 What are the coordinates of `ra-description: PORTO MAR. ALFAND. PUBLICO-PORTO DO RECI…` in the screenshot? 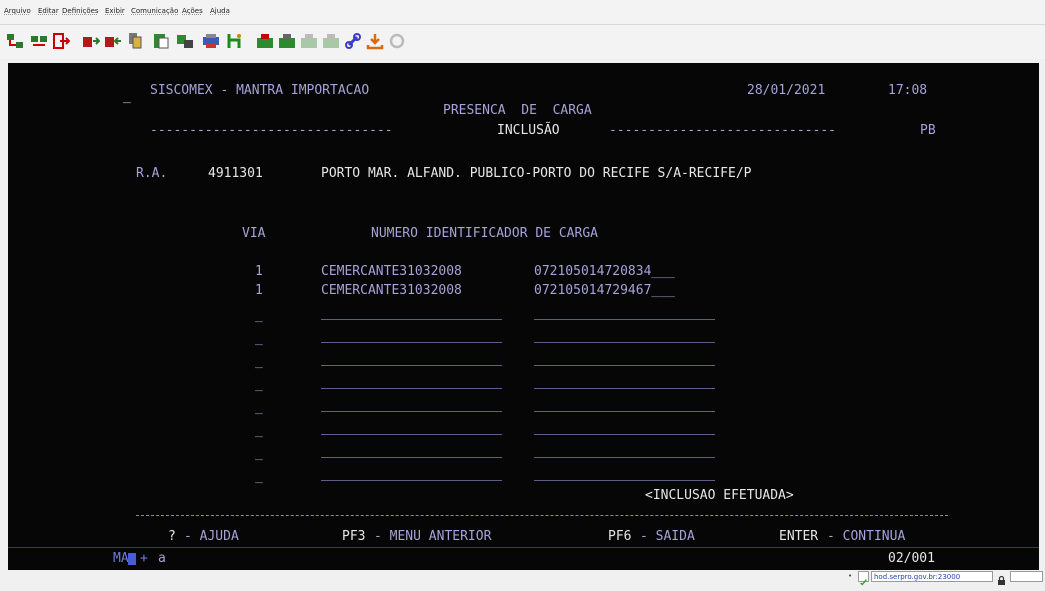 It's located at (536, 173).